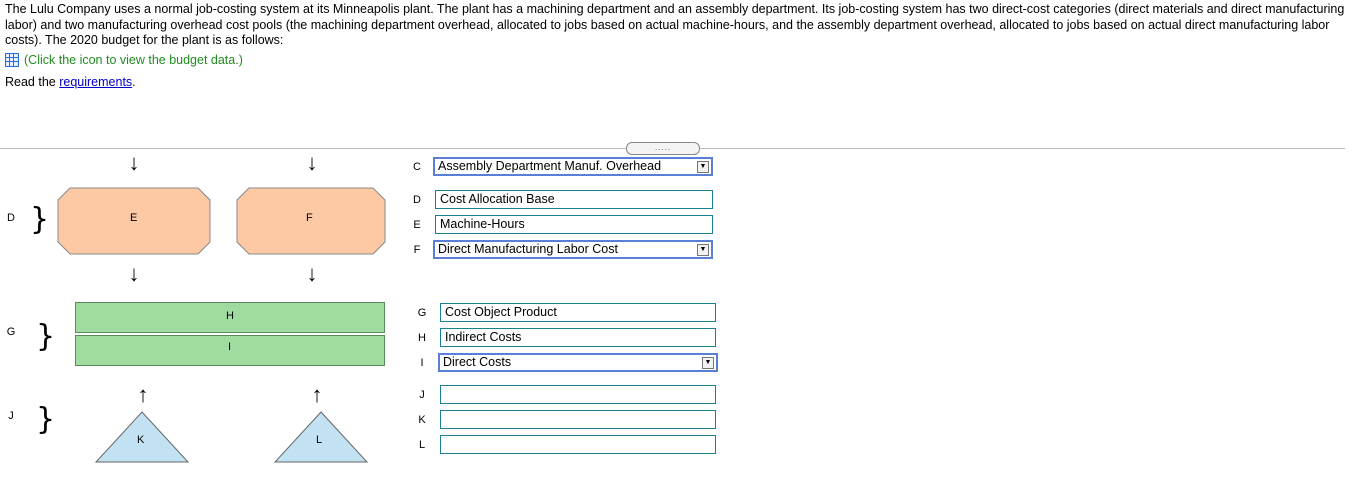 The image size is (1353, 482). I want to click on bar-bottom-label: I, so click(230, 347).